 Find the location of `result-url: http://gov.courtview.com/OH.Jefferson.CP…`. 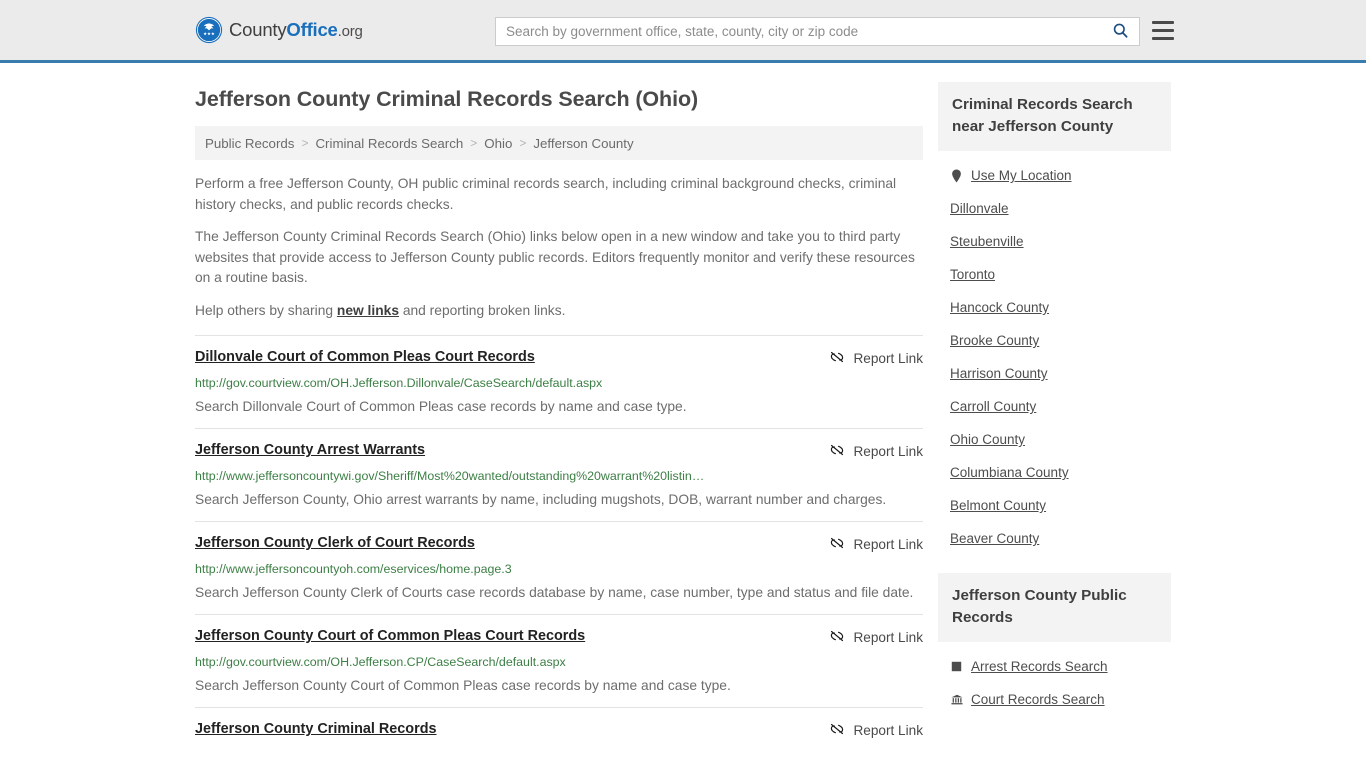

result-url: http://gov.courtview.com/OH.Jefferson.CP… is located at coordinates (559, 662).